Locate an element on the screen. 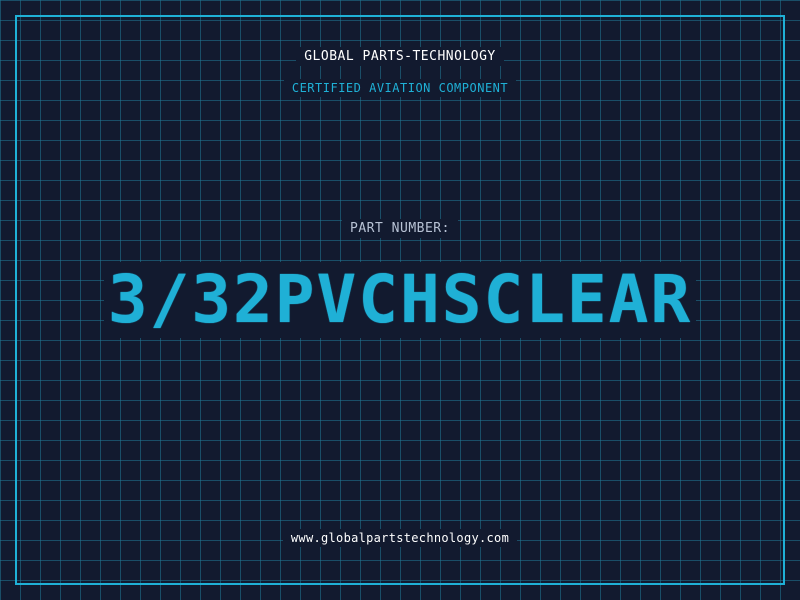 The image size is (800, 600). company-name: GLOBAL PARTS-TECHNOLOGY is located at coordinates (400, 56).